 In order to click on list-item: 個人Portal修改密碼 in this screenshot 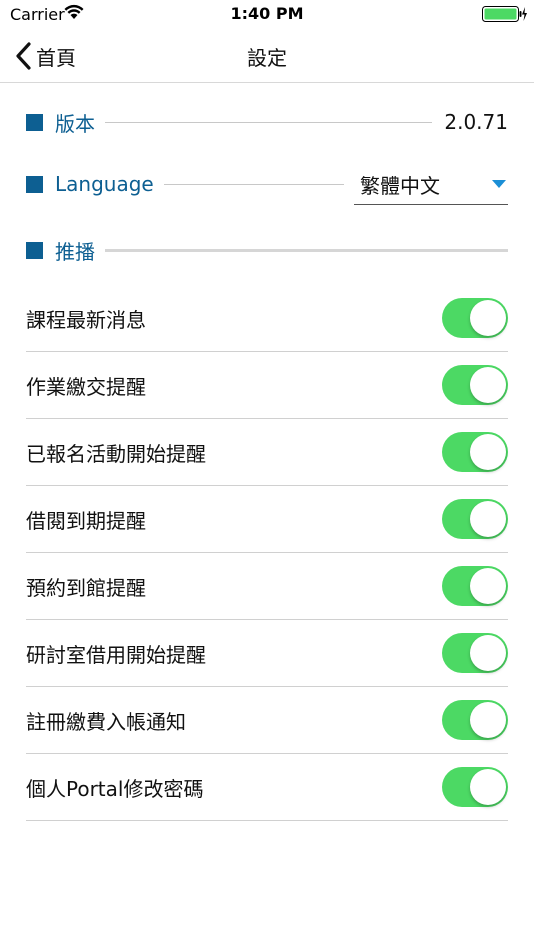, I will do `click(267, 787)`.